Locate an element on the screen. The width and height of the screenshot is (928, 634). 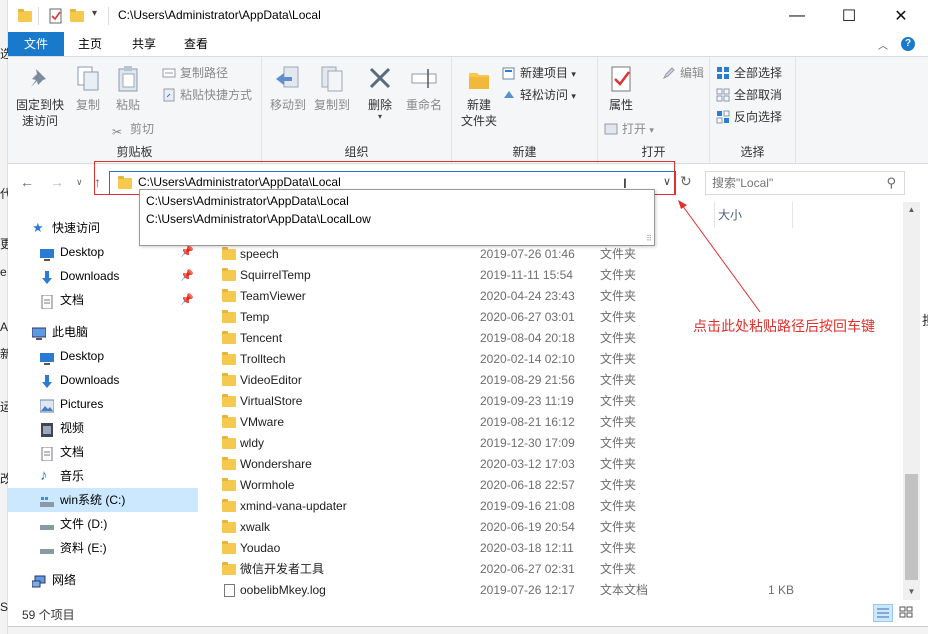
collapse-ribbon-icon: ︿ is located at coordinates (883, 44).